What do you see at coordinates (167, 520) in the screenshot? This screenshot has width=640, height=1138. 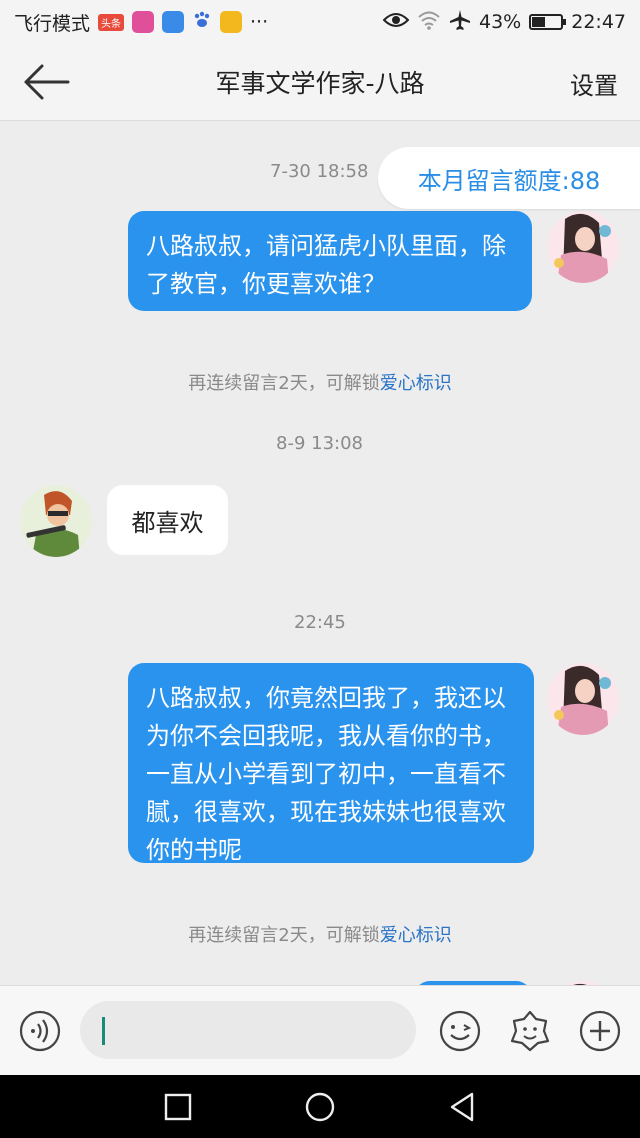 I see `incoming-message: 都喜欢` at bounding box center [167, 520].